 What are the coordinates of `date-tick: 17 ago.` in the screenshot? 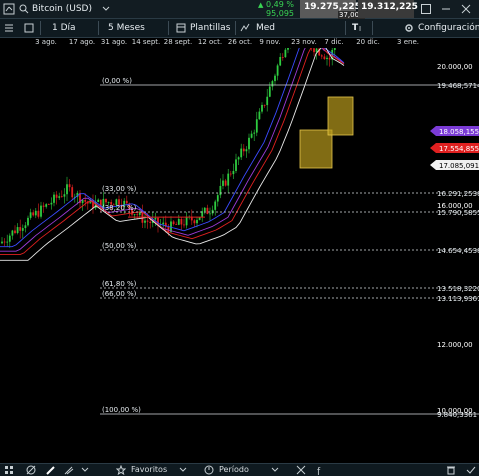 It's located at (82, 42).